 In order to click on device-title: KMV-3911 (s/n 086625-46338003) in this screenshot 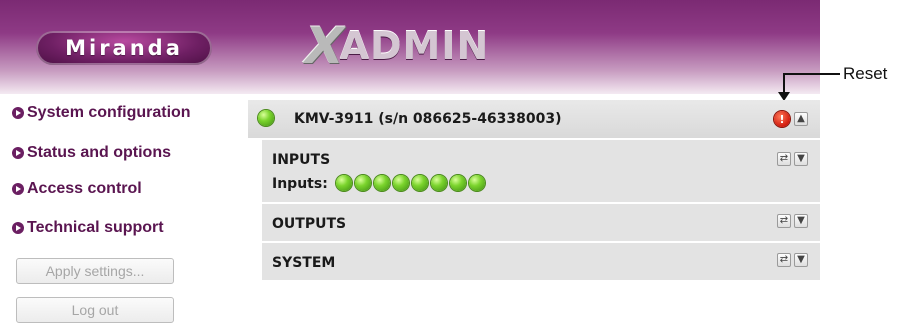, I will do `click(428, 119)`.